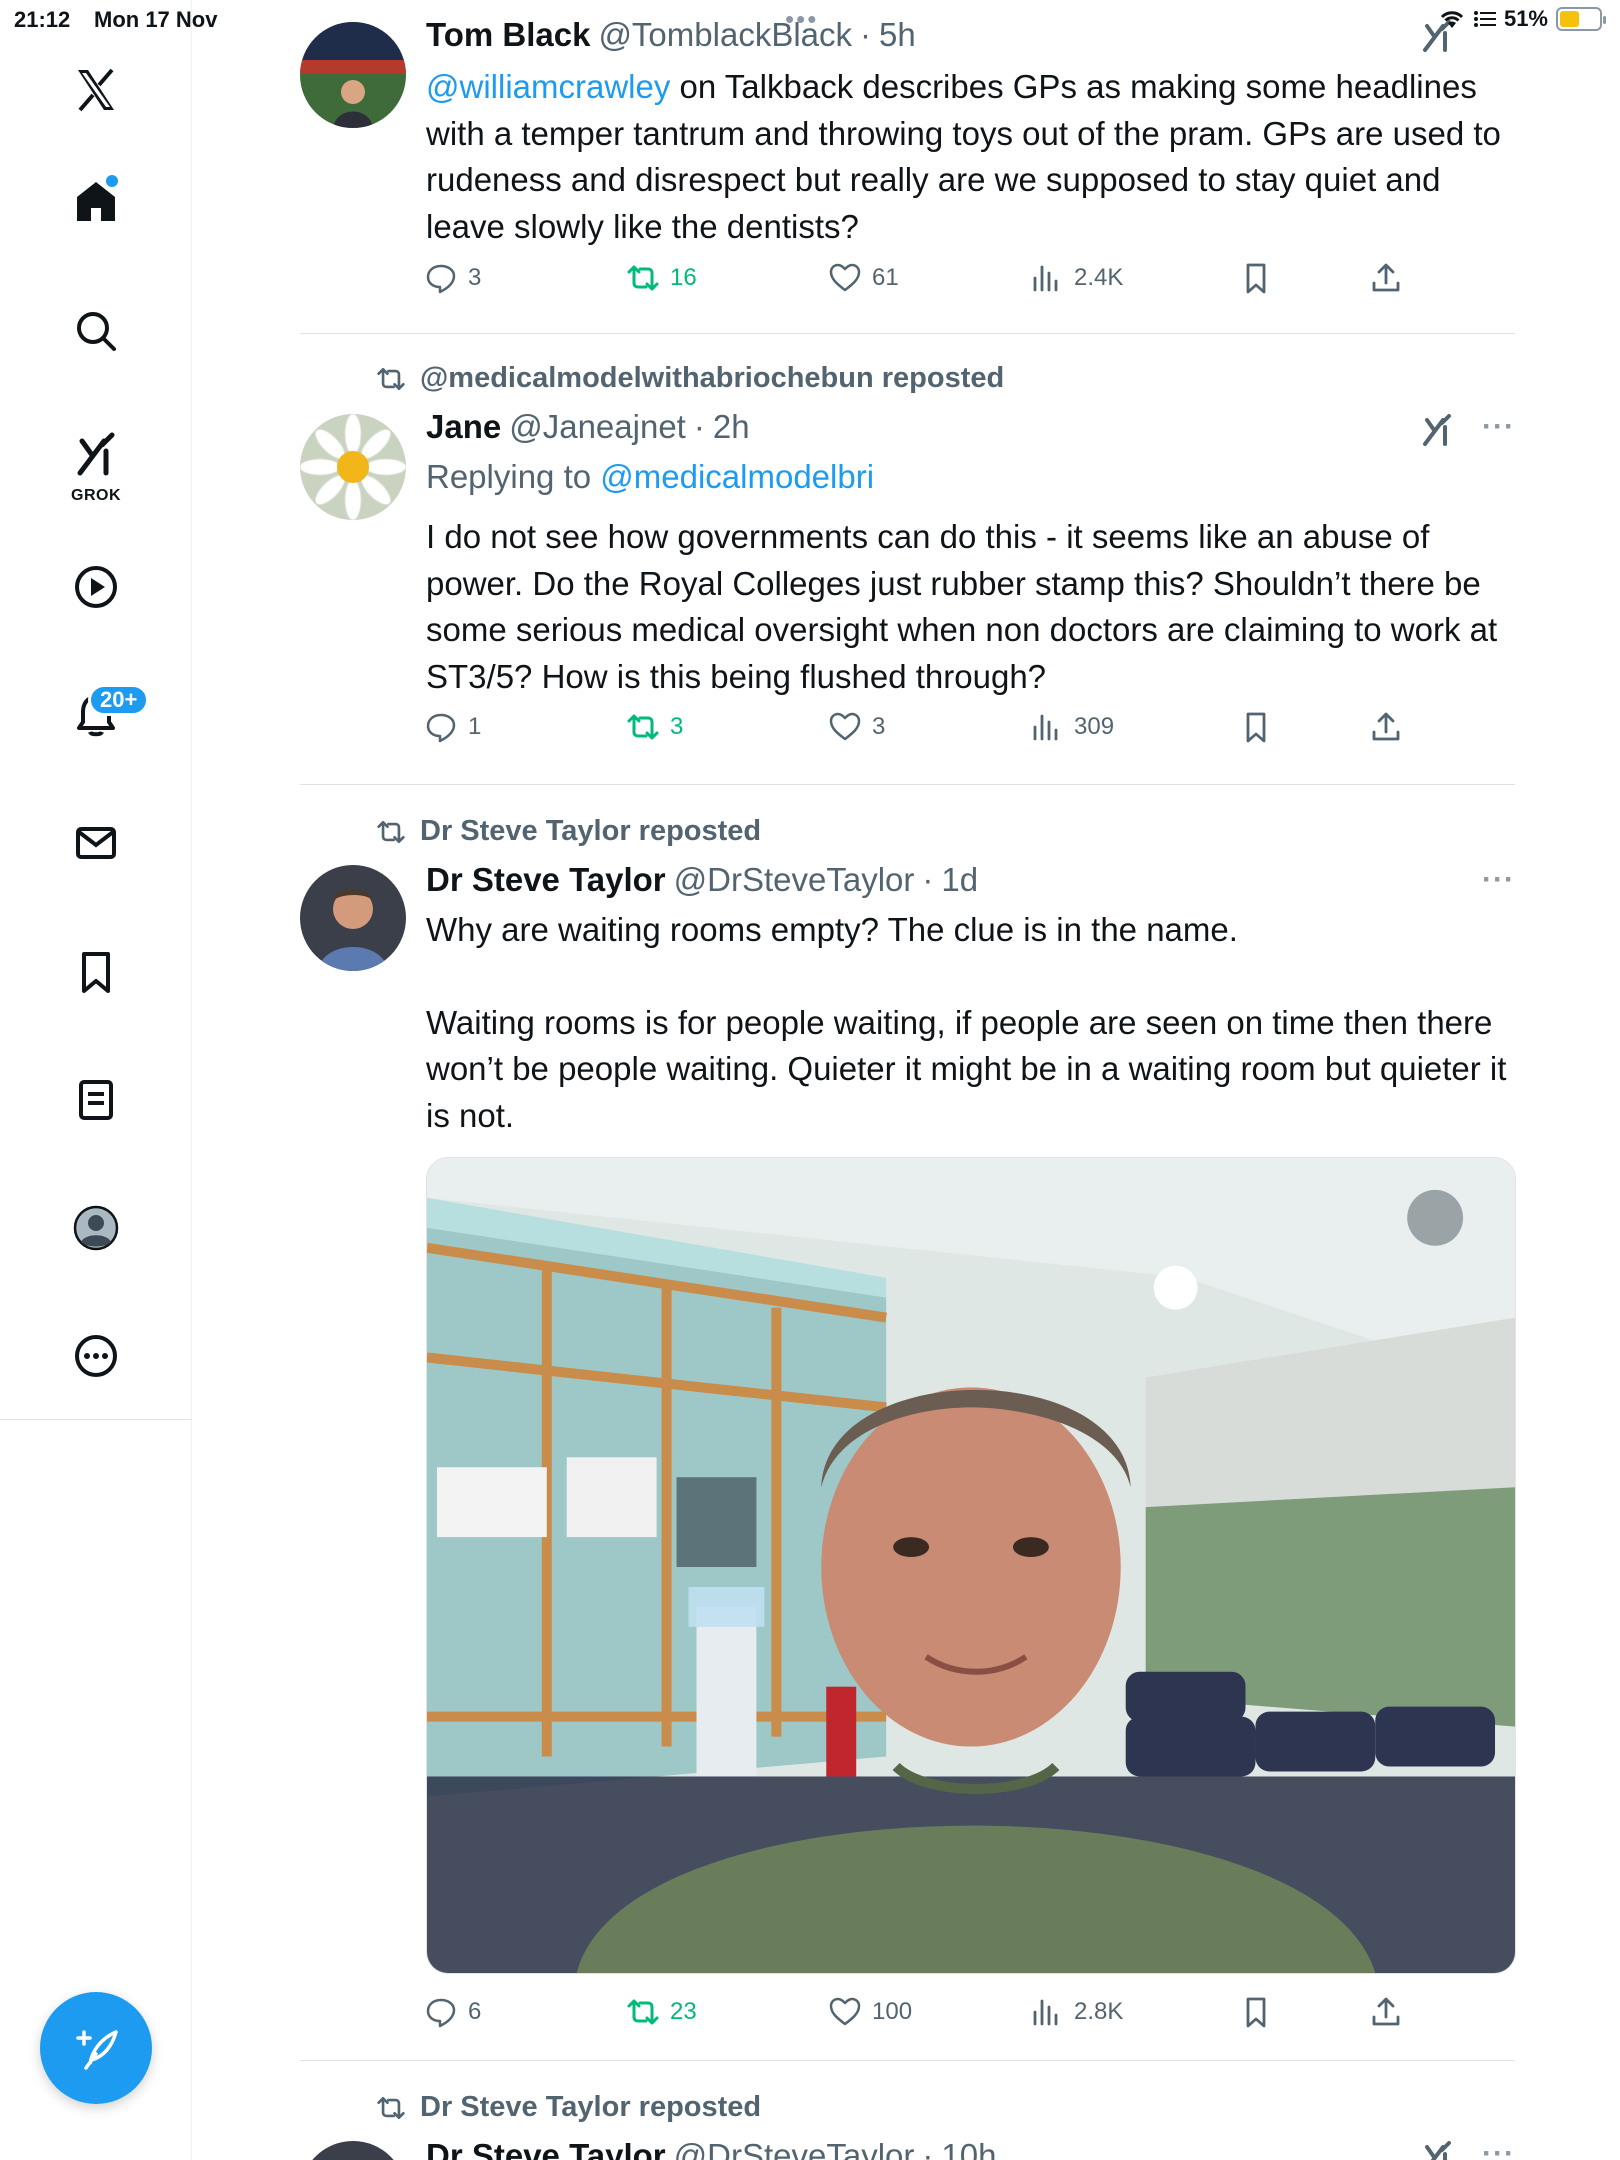  I want to click on retweet-button: 3, so click(654, 727).